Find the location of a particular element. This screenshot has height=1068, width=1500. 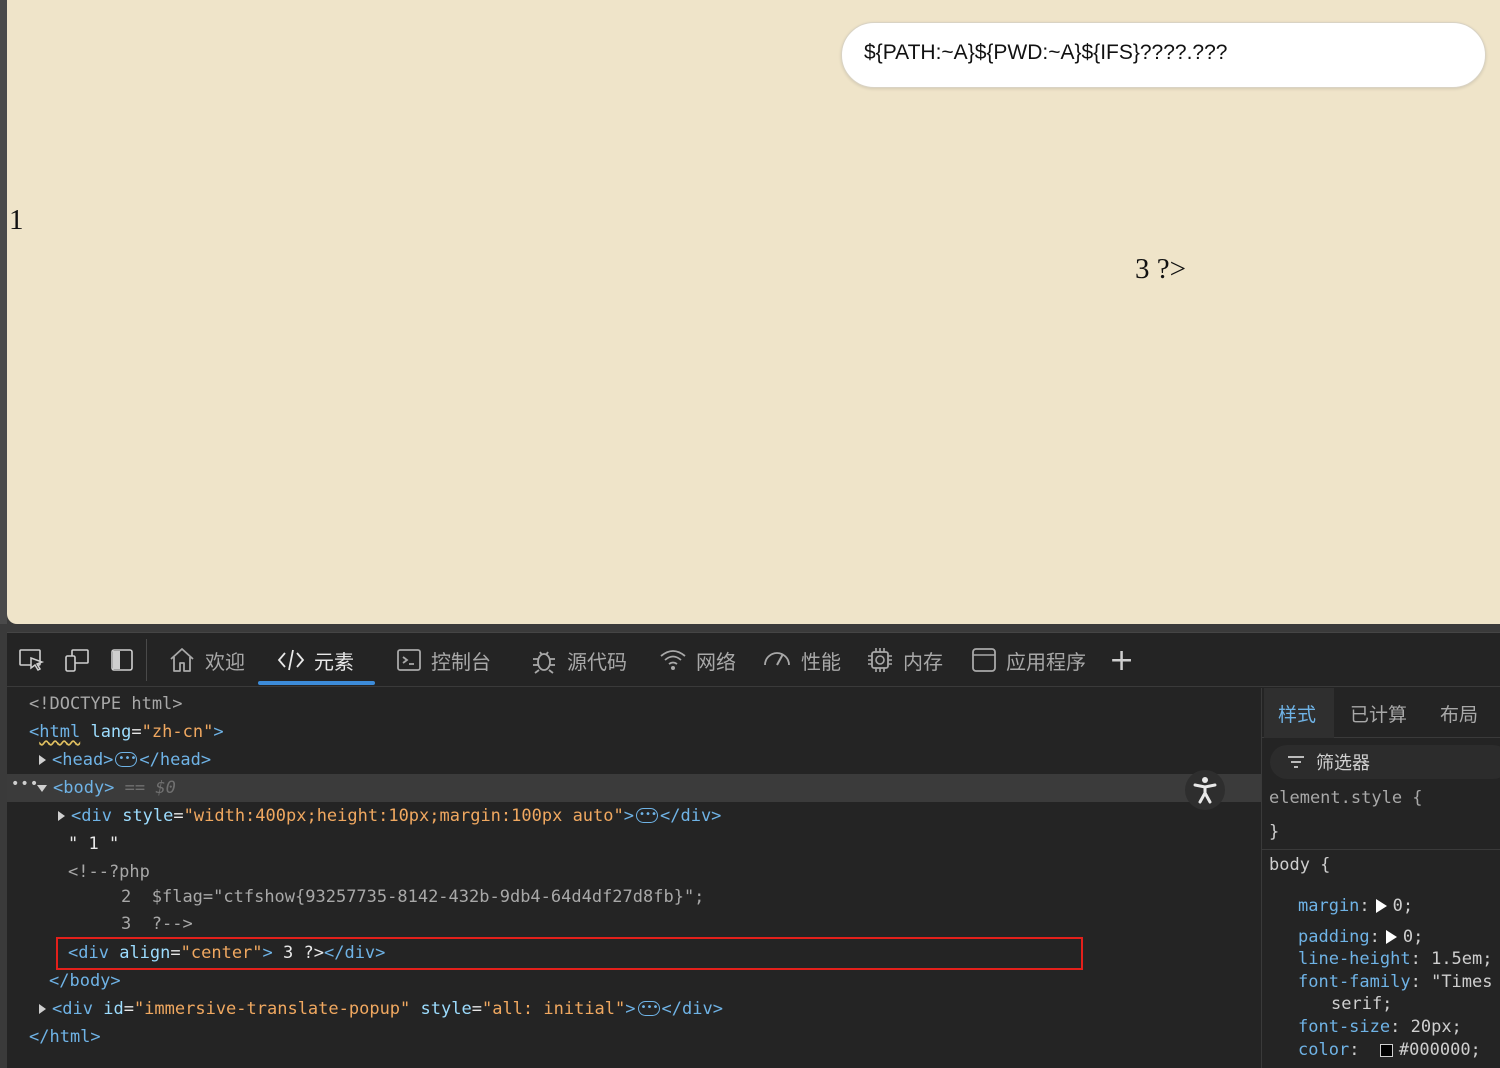

css-decl-padding: padding: 0; is located at coordinates (1360, 937).